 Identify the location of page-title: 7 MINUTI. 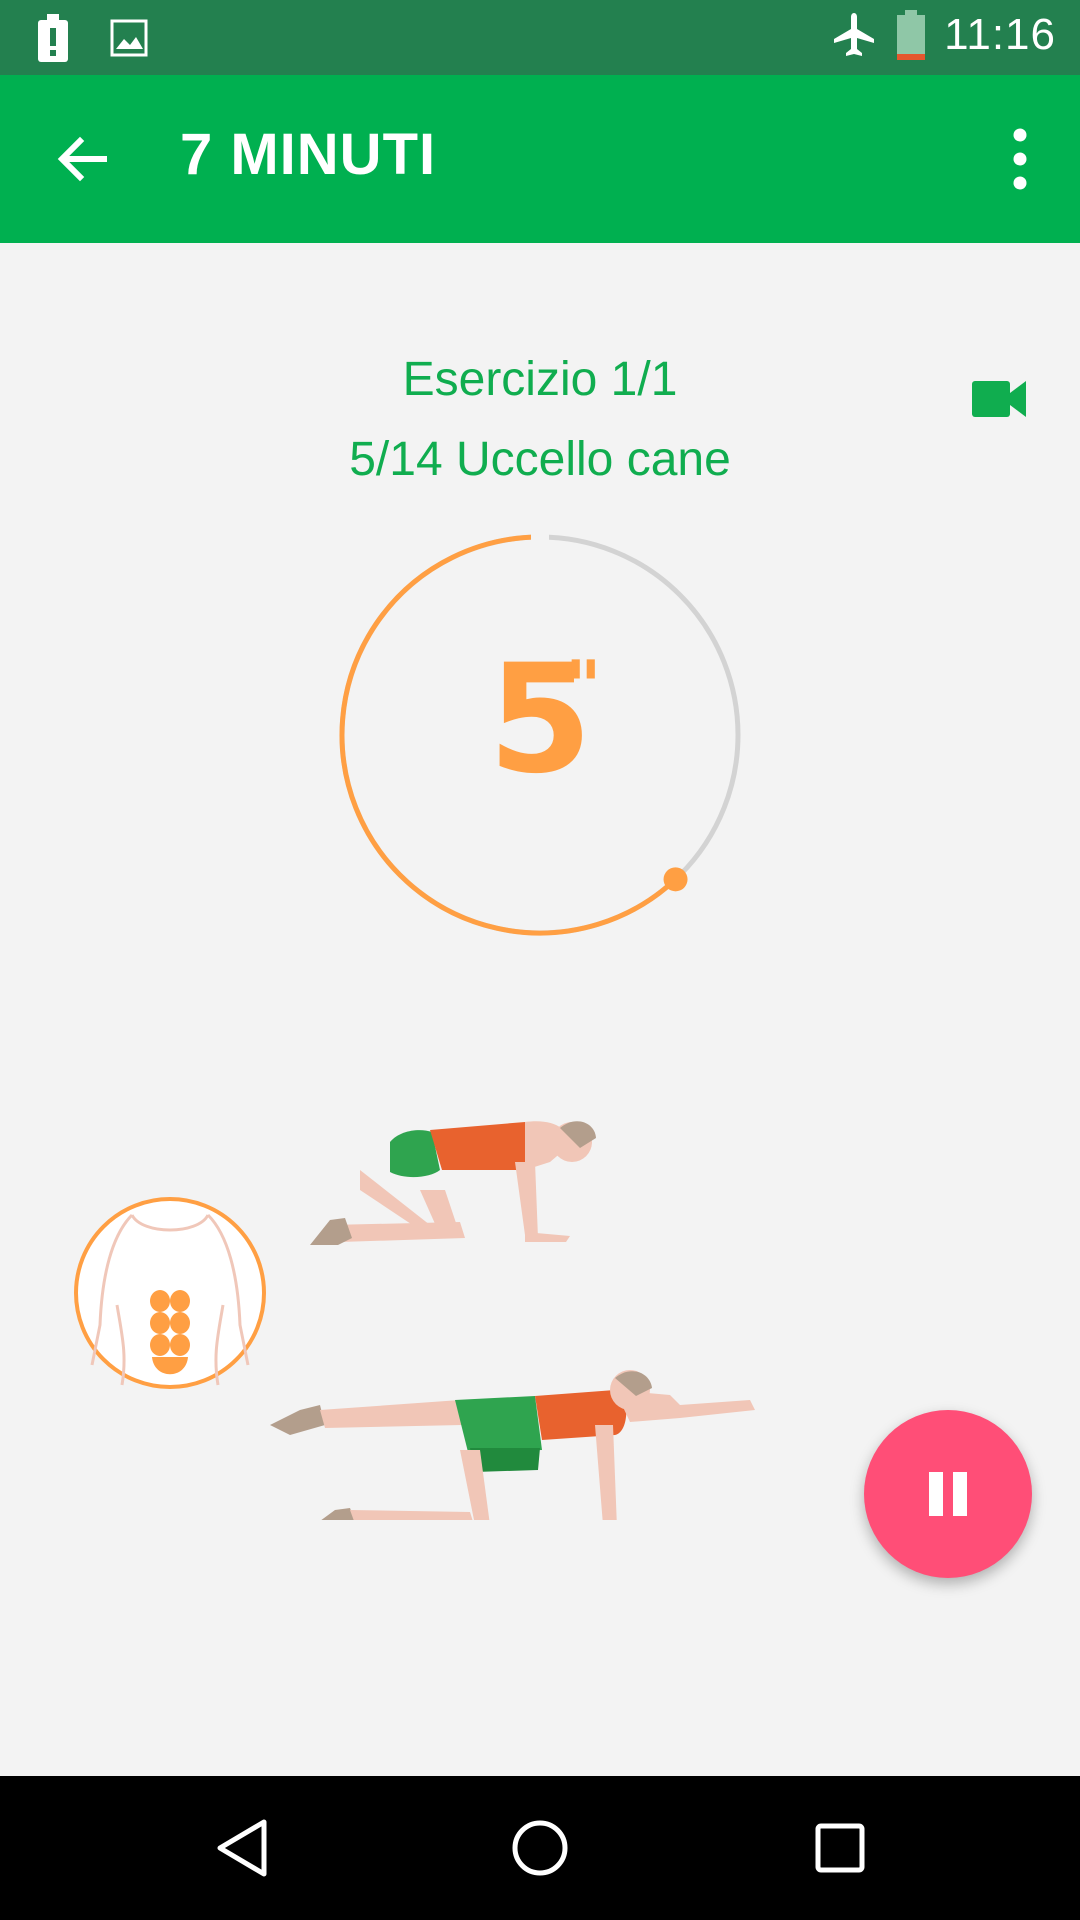
(308, 154).